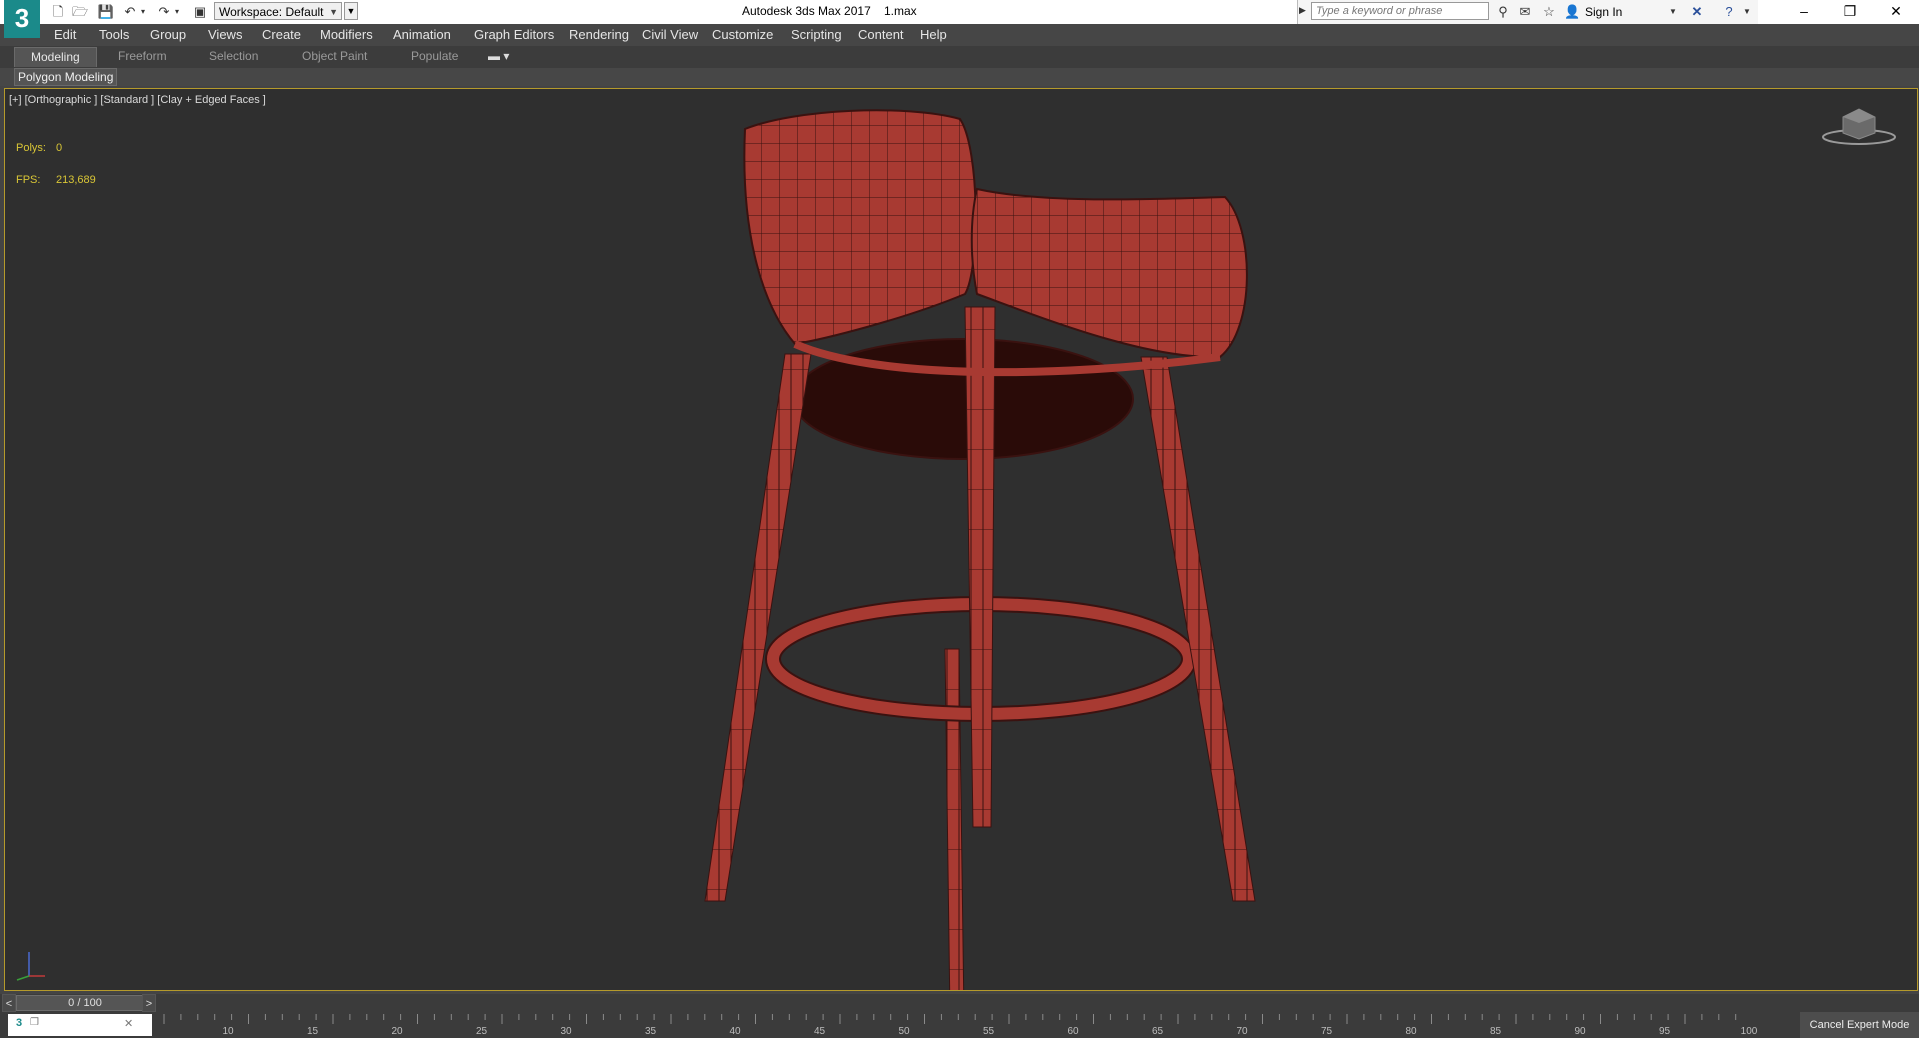  I want to click on menu-tools: Tools, so click(114, 34).